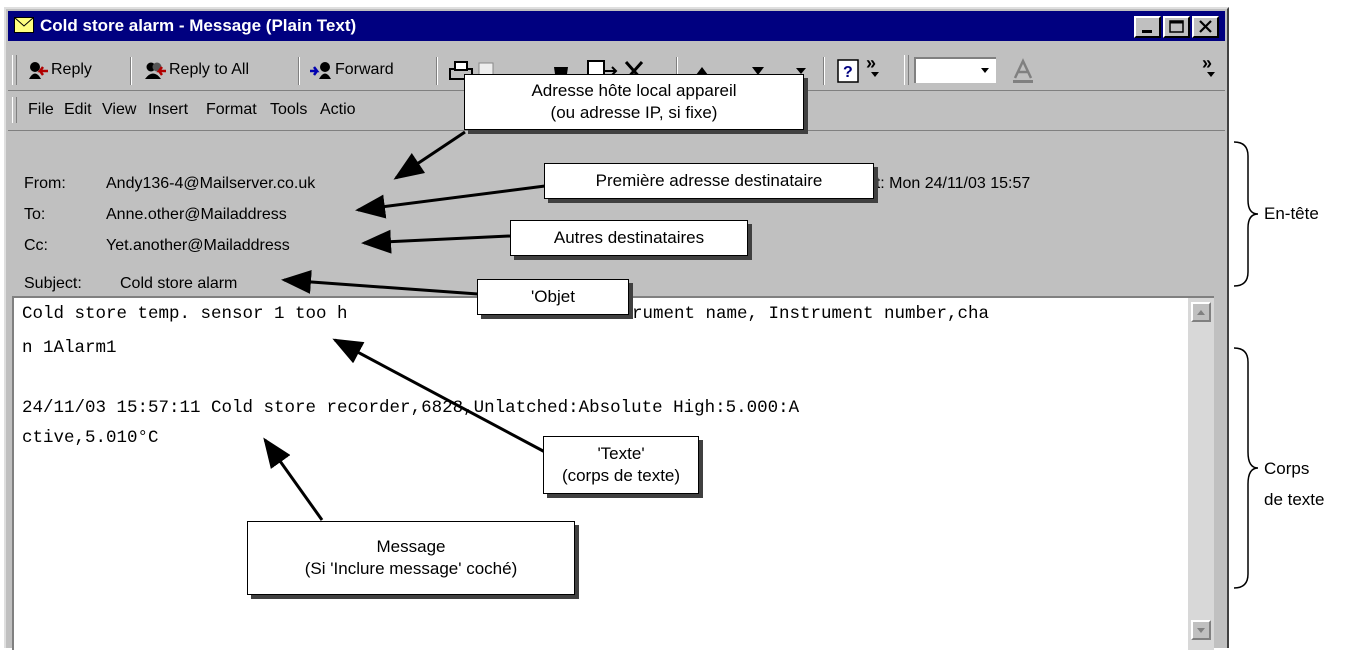 The height and width of the screenshot is (650, 1350). I want to click on side-label-body-1: Corps, so click(1287, 468).